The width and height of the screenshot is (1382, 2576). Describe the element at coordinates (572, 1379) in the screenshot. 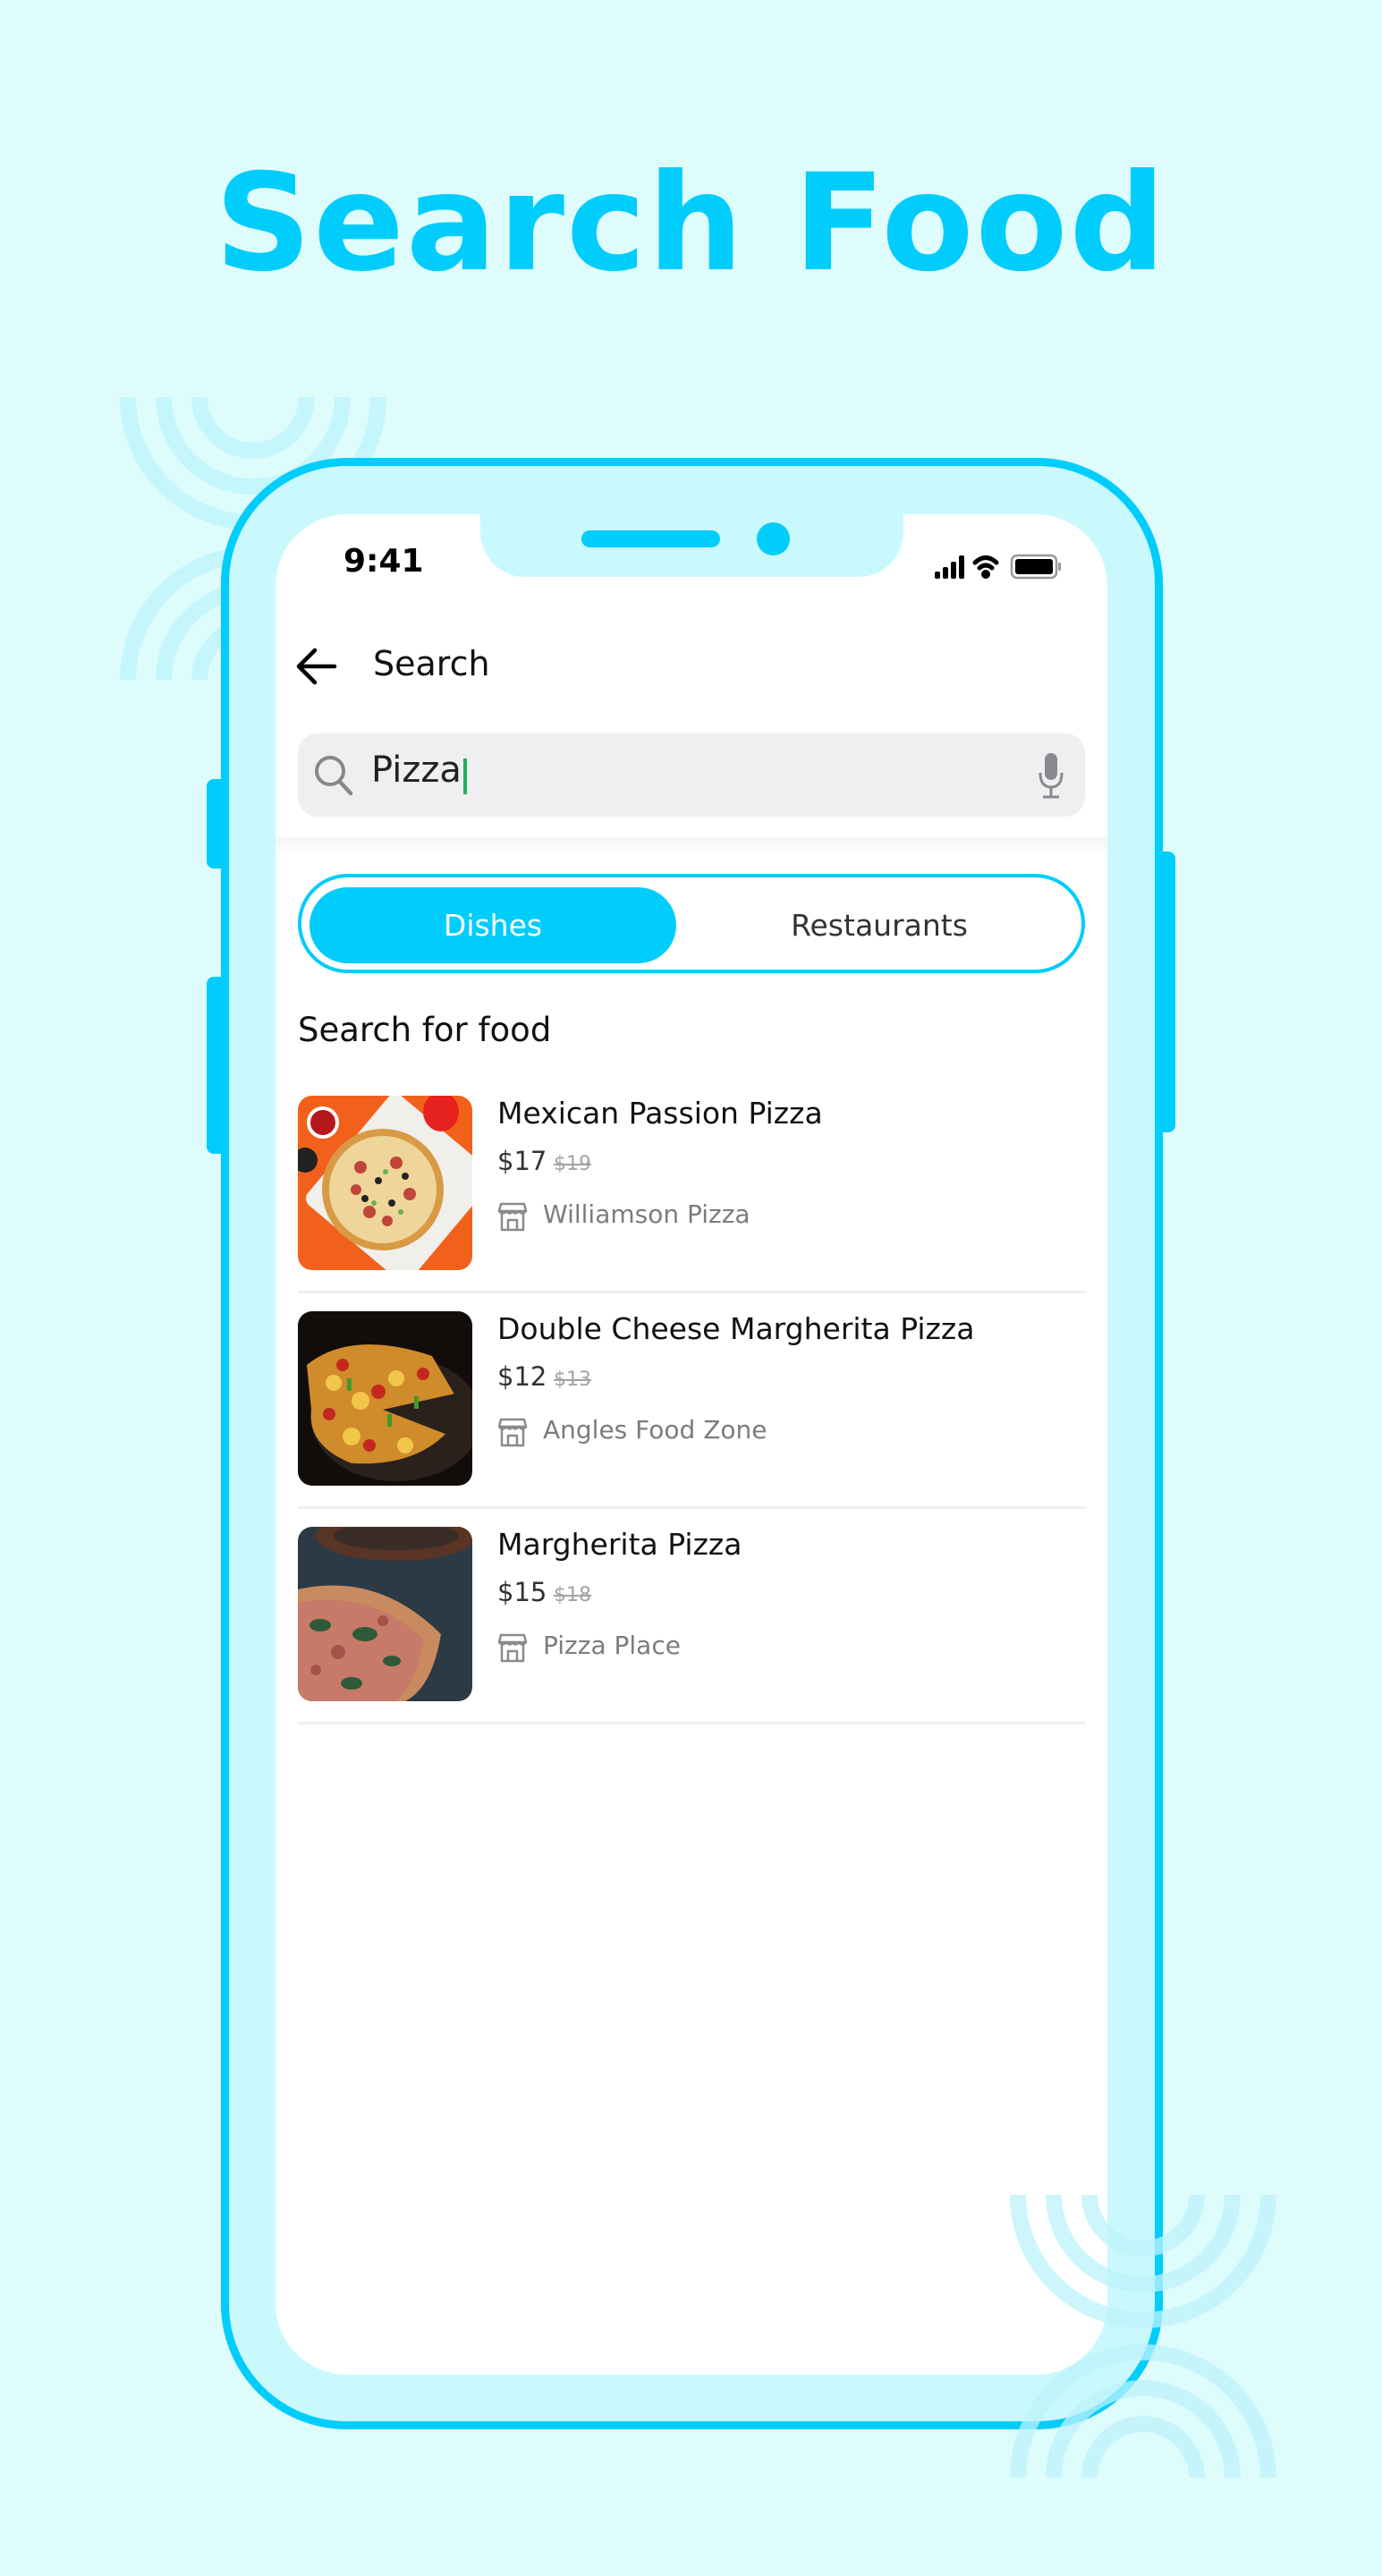

I see `dish-old-price: $13` at that location.